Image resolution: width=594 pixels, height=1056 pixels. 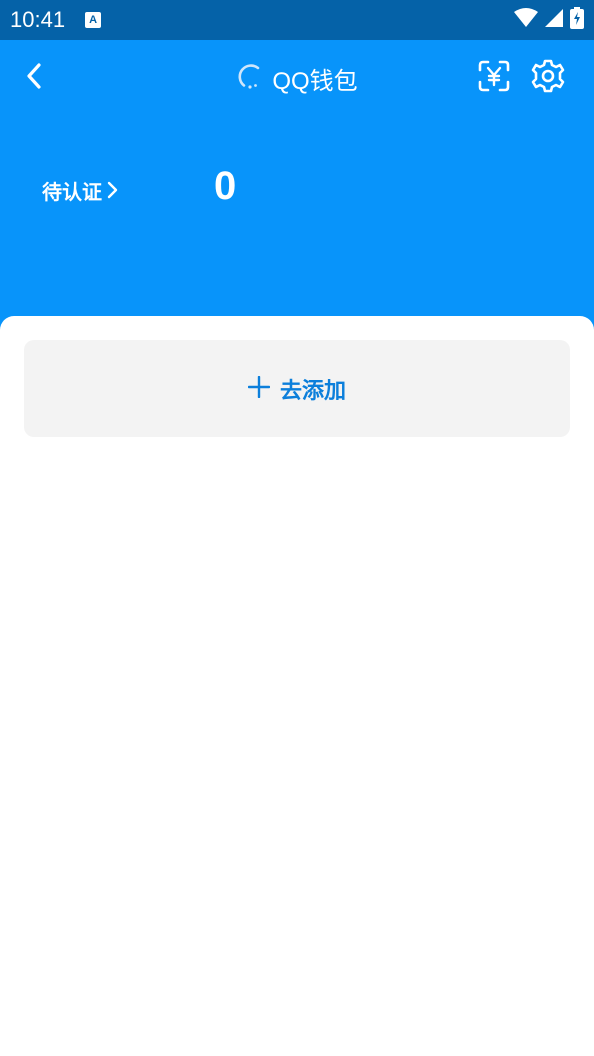 What do you see at coordinates (315, 81) in the screenshot?
I see `page-title: QQ钱包` at bounding box center [315, 81].